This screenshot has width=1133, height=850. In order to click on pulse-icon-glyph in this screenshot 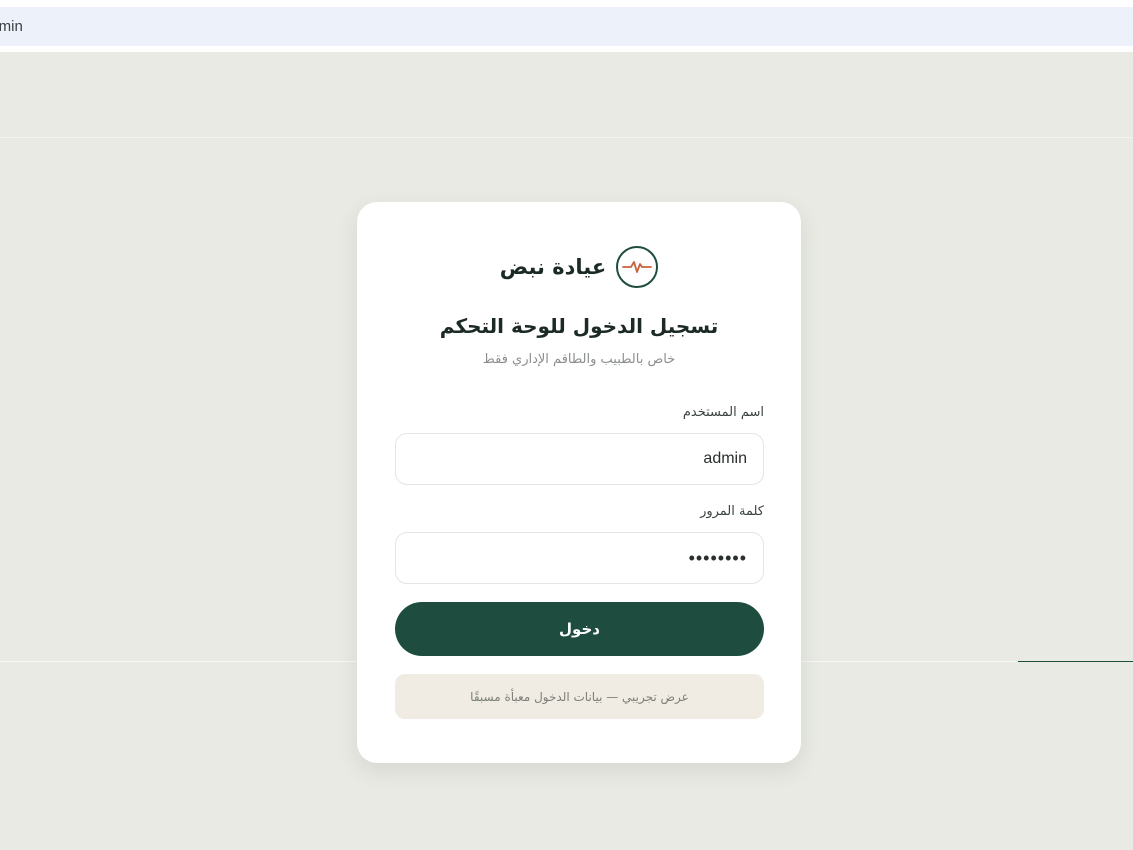, I will do `click(637, 267)`.